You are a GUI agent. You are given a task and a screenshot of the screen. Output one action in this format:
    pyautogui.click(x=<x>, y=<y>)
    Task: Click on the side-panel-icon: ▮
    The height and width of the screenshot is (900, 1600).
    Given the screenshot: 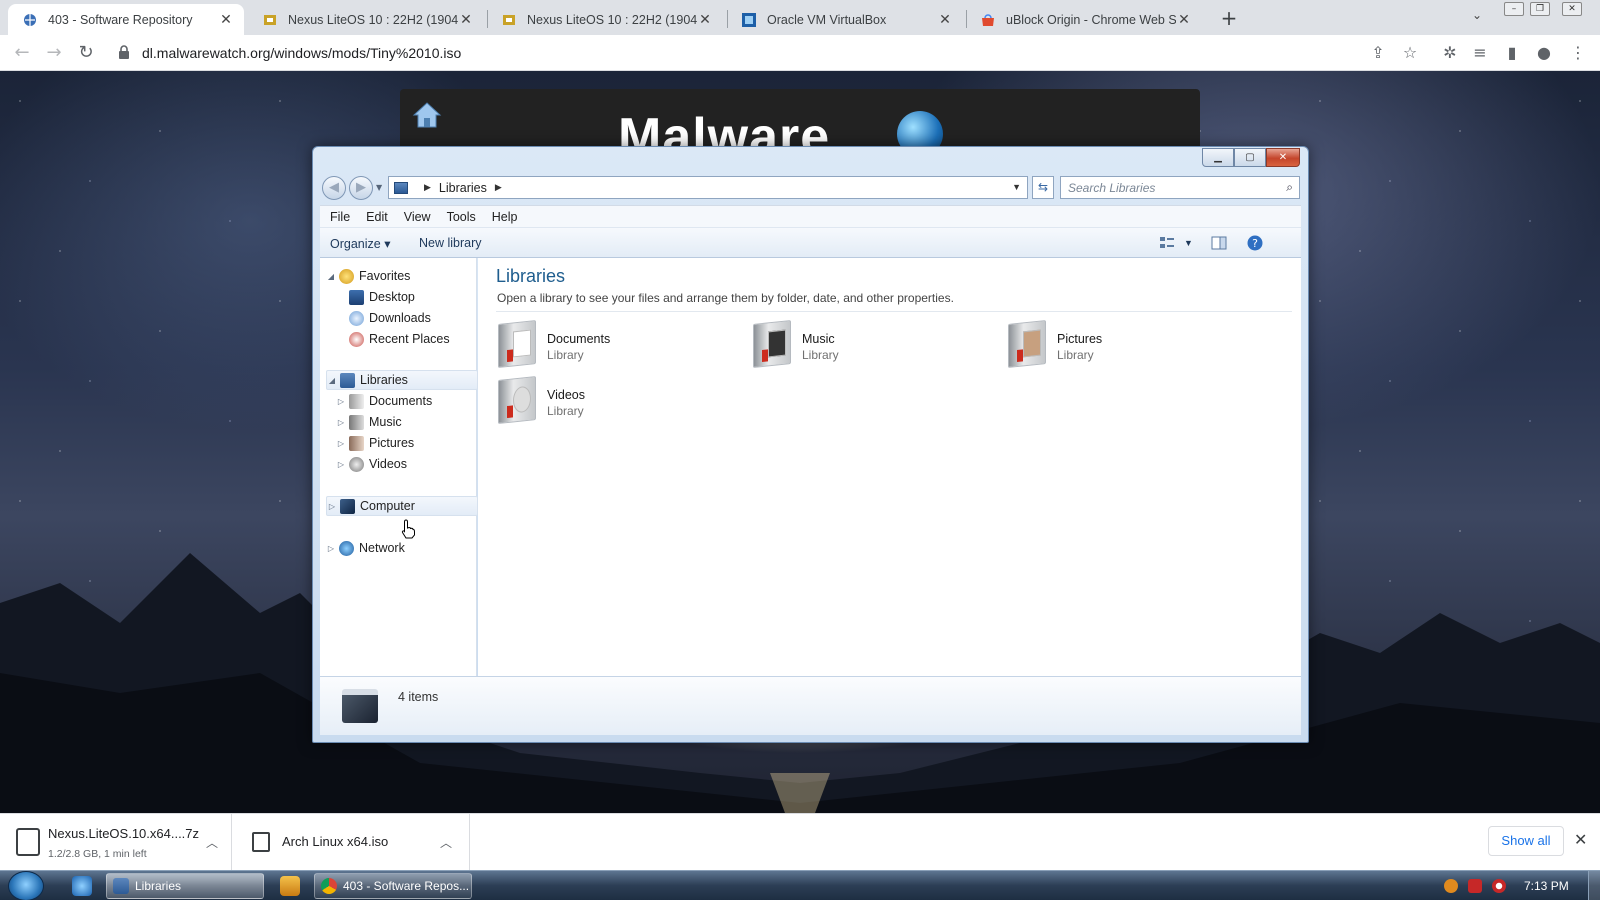 What is the action you would take?
    pyautogui.click(x=1512, y=53)
    